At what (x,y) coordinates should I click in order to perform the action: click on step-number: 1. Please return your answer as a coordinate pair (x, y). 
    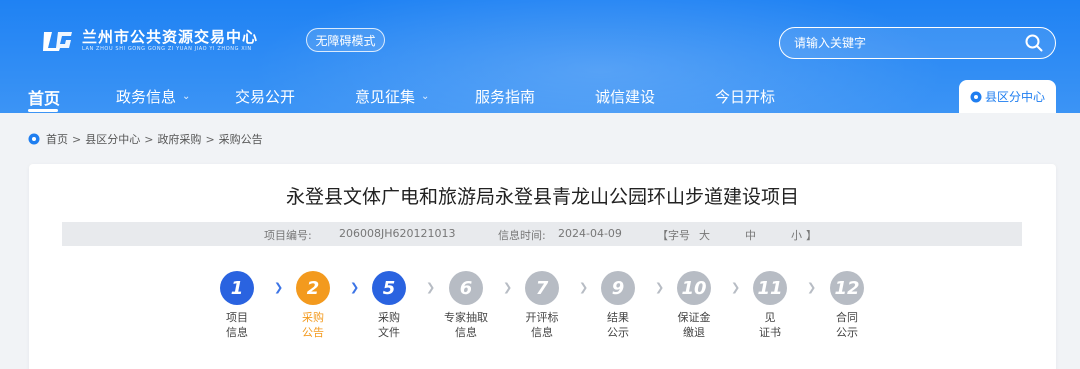
    Looking at the image, I should click on (237, 288).